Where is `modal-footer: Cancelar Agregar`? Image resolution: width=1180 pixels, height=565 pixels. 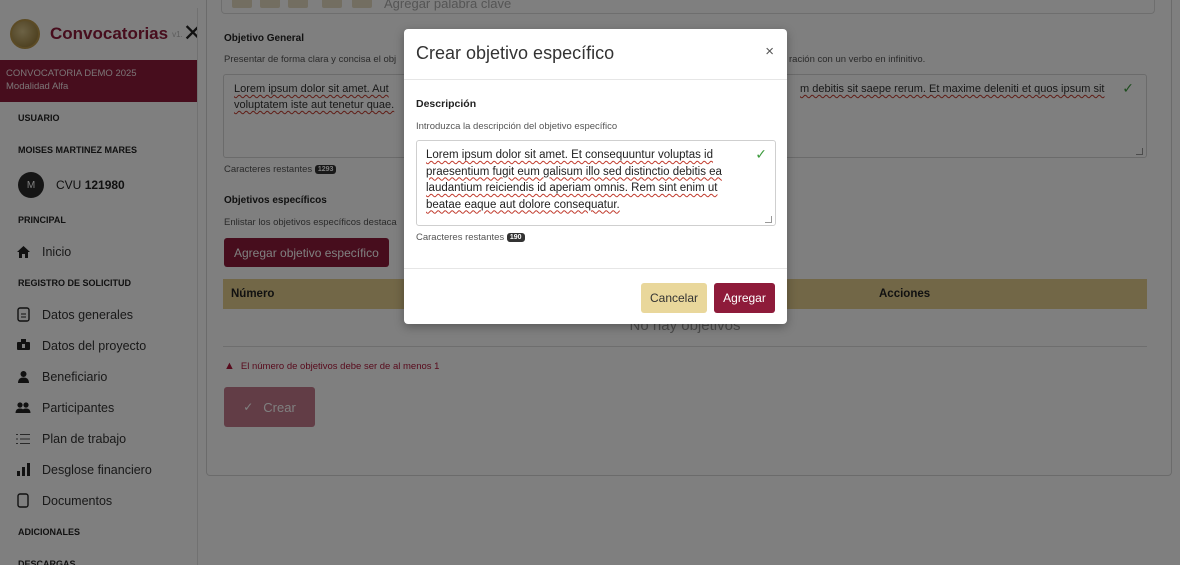 modal-footer: Cancelar Agregar is located at coordinates (595, 296).